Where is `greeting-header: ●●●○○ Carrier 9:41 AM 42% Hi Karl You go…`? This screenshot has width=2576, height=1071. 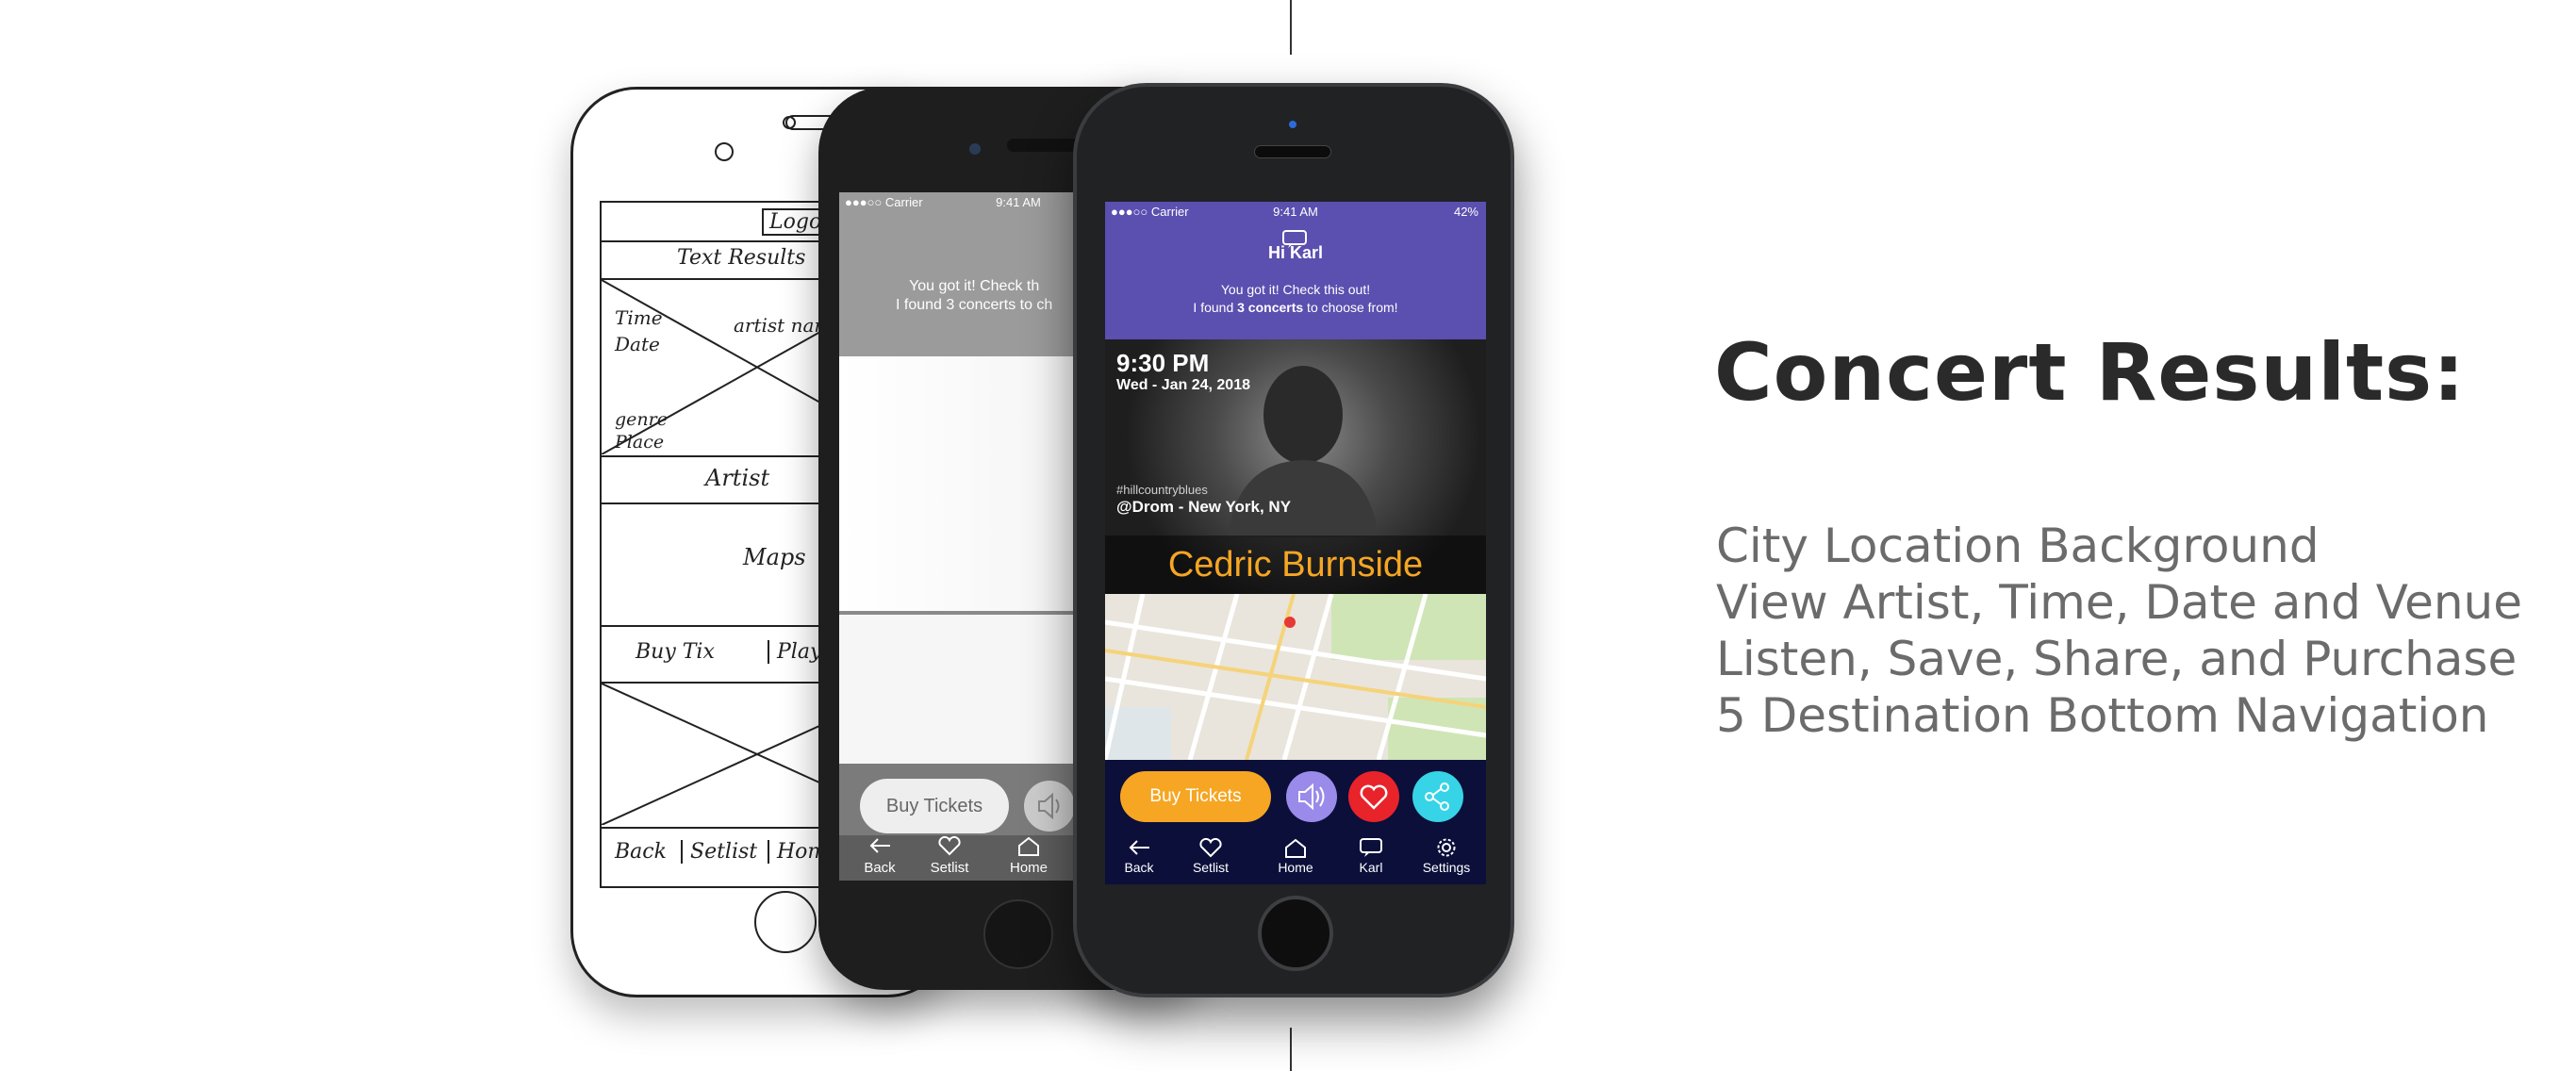
greeting-header: ●●●○○ Carrier 9:41 AM 42% Hi Karl You go… is located at coordinates (1295, 270).